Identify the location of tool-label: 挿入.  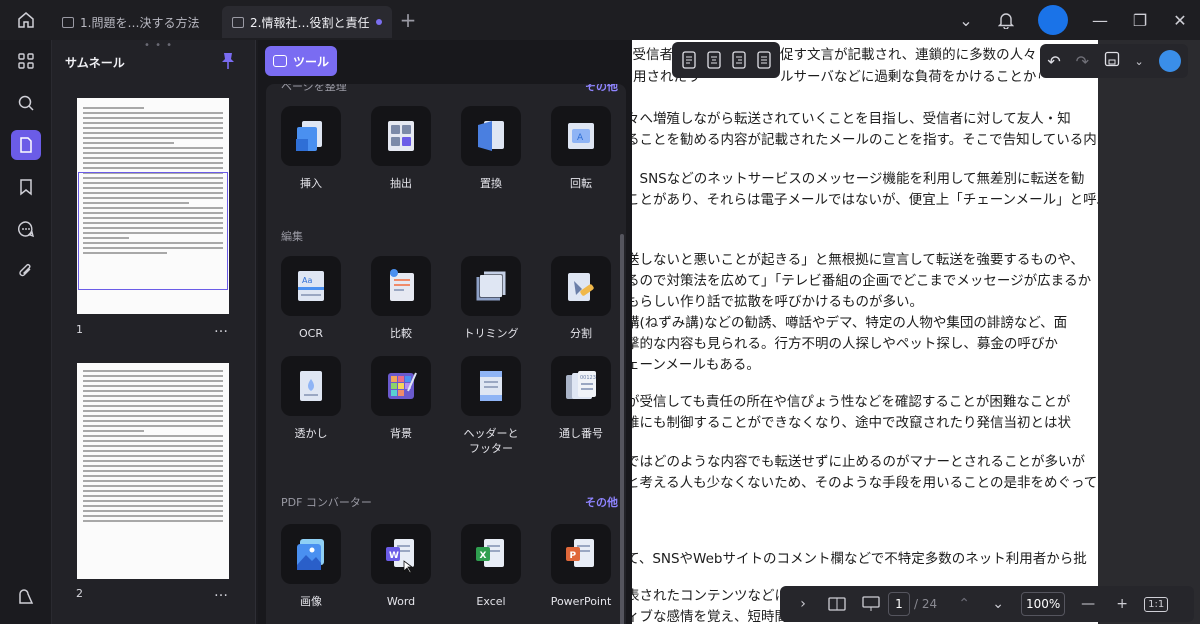
(311, 183).